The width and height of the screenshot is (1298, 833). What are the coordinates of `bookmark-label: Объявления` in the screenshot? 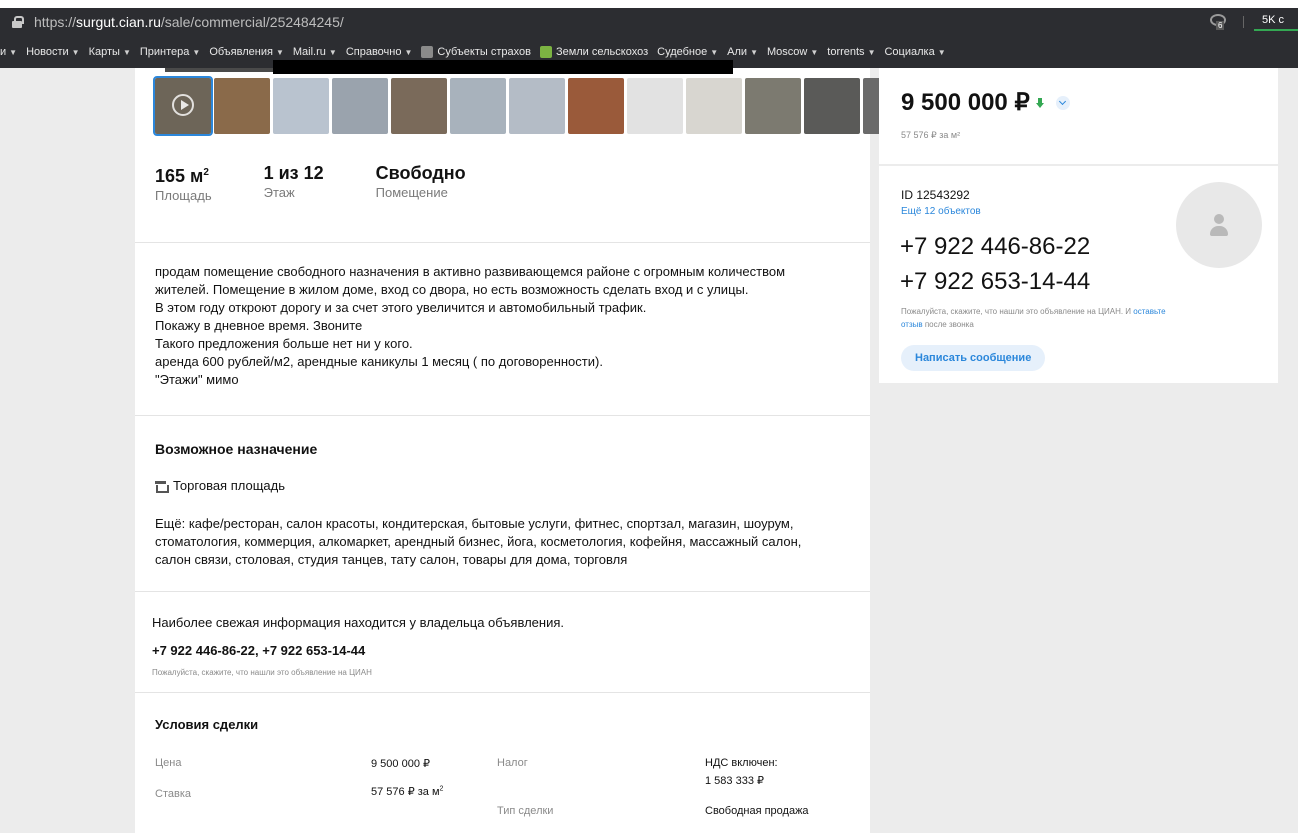 It's located at (241, 52).